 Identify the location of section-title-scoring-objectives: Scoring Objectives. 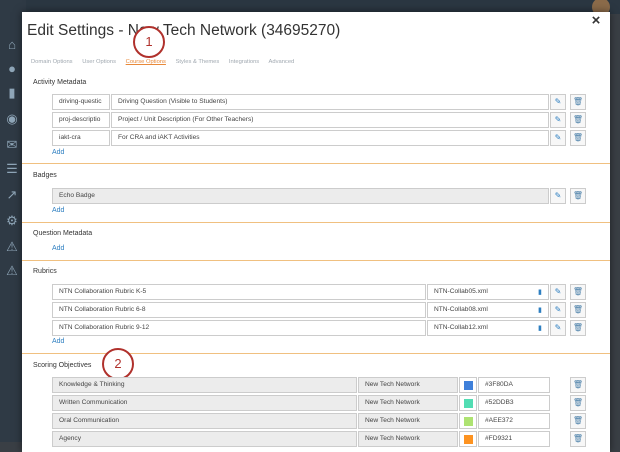
(62, 365).